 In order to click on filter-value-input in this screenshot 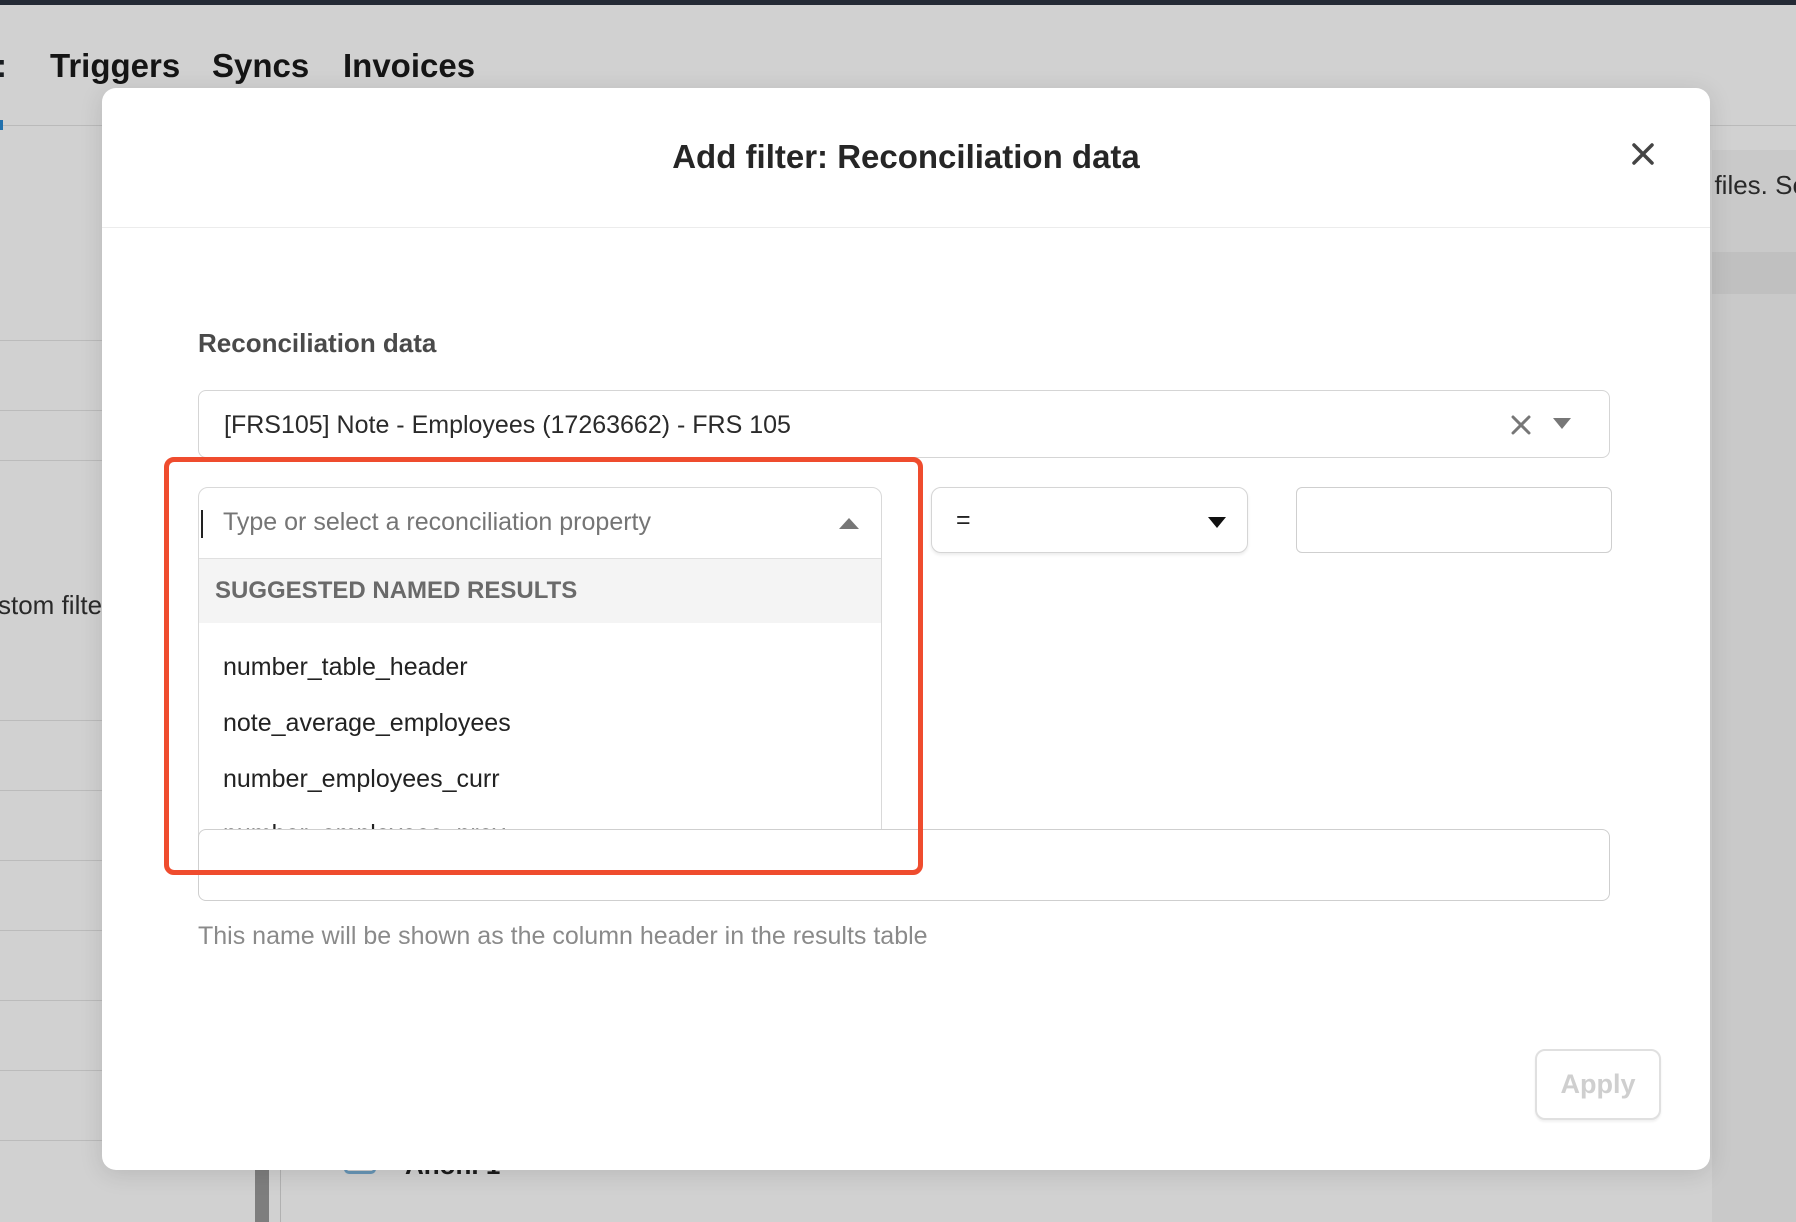, I will do `click(1454, 520)`.